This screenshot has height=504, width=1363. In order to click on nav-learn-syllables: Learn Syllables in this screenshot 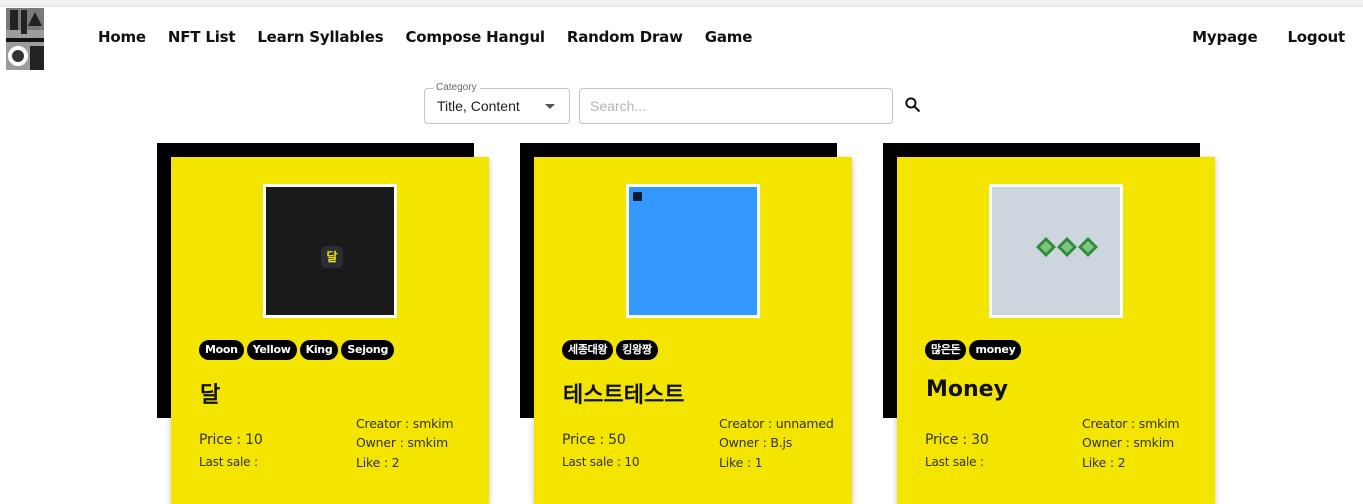, I will do `click(320, 37)`.